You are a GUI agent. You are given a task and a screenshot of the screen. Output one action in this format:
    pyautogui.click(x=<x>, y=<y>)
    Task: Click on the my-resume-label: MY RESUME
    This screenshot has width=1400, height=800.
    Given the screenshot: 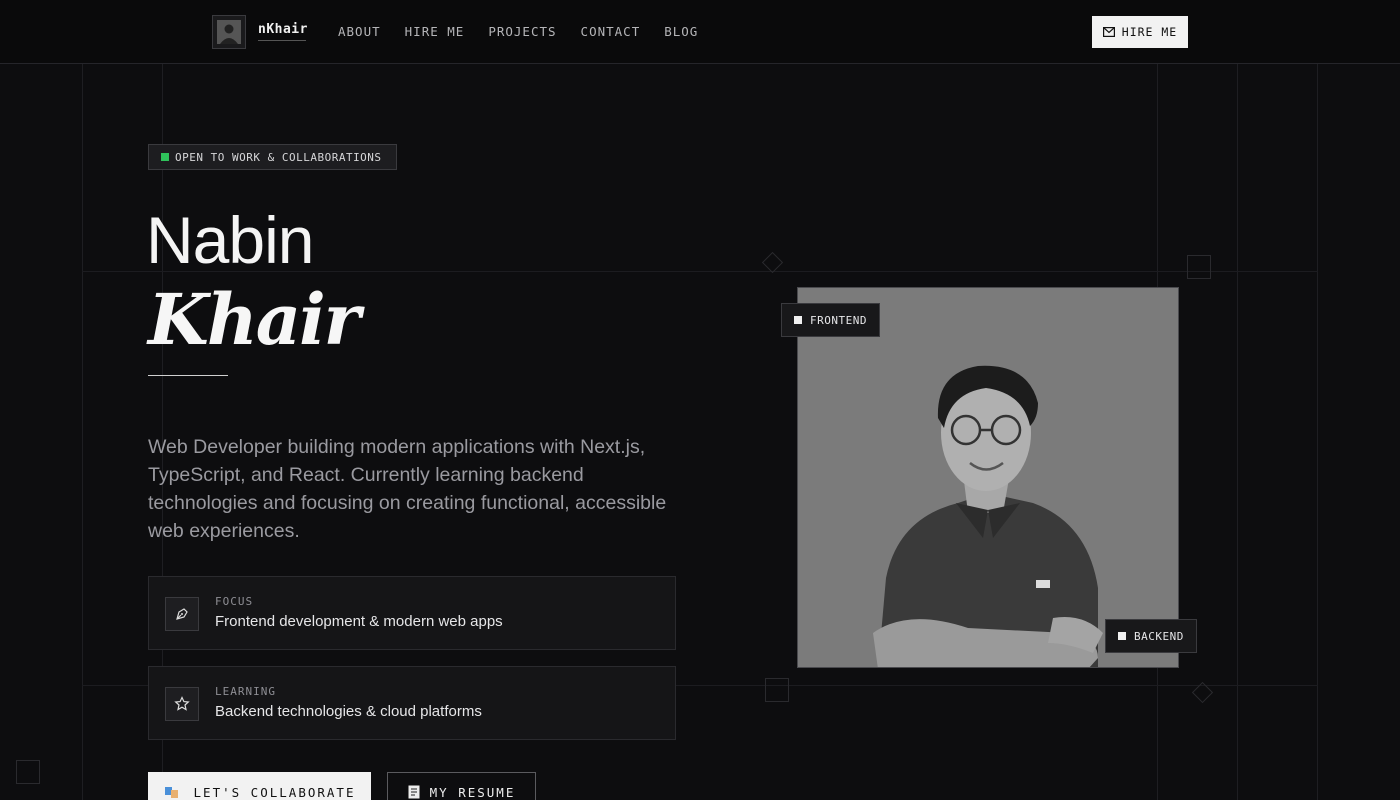 What is the action you would take?
    pyautogui.click(x=472, y=792)
    